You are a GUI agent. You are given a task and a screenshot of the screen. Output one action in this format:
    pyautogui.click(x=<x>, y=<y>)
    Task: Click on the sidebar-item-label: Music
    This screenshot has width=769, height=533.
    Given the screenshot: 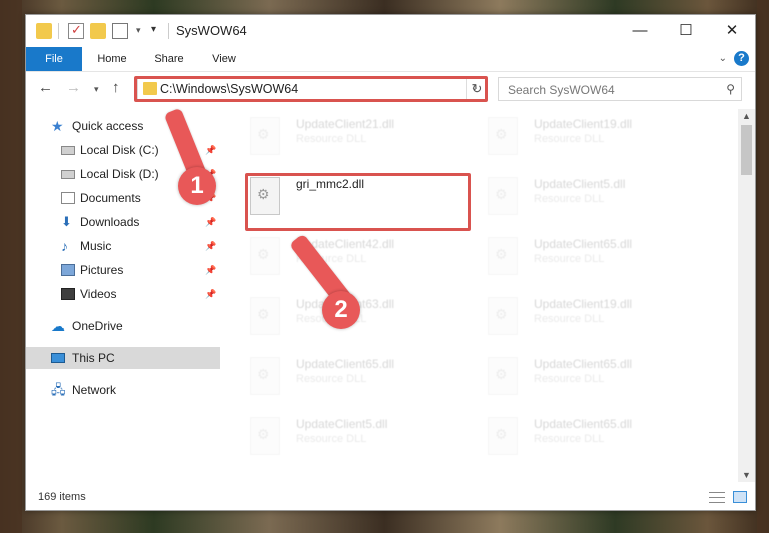 What is the action you would take?
    pyautogui.click(x=96, y=246)
    